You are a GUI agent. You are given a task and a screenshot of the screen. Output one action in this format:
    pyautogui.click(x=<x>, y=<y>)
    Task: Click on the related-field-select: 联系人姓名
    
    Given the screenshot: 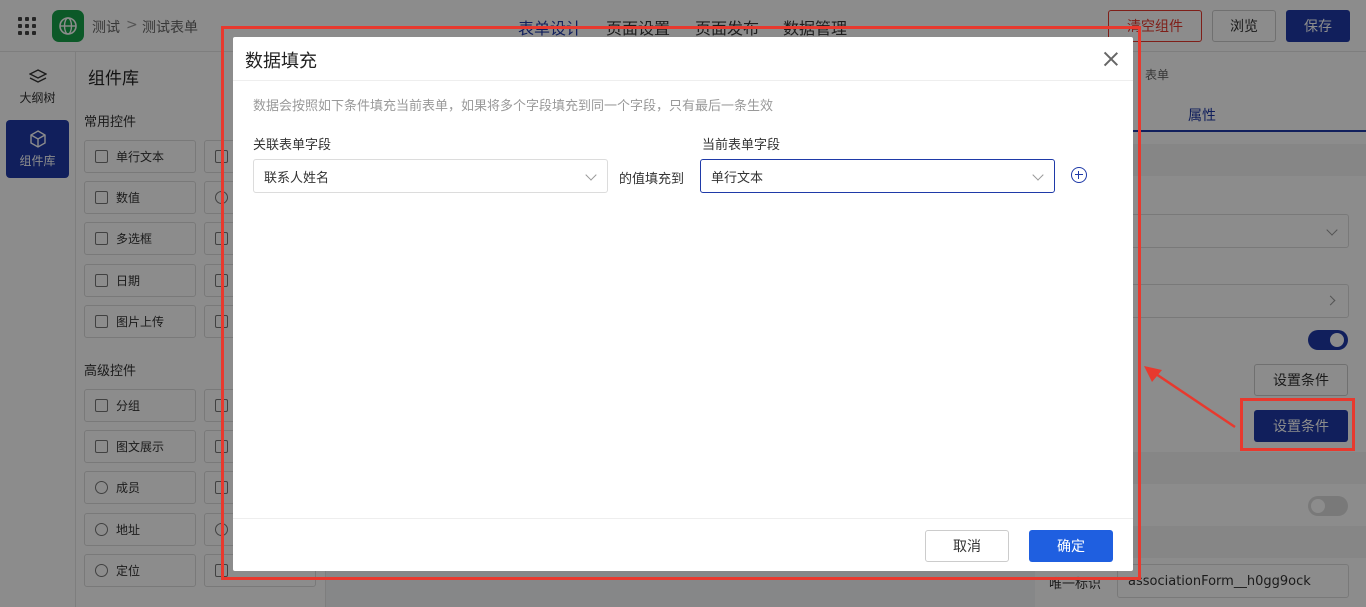 What is the action you would take?
    pyautogui.click(x=430, y=176)
    